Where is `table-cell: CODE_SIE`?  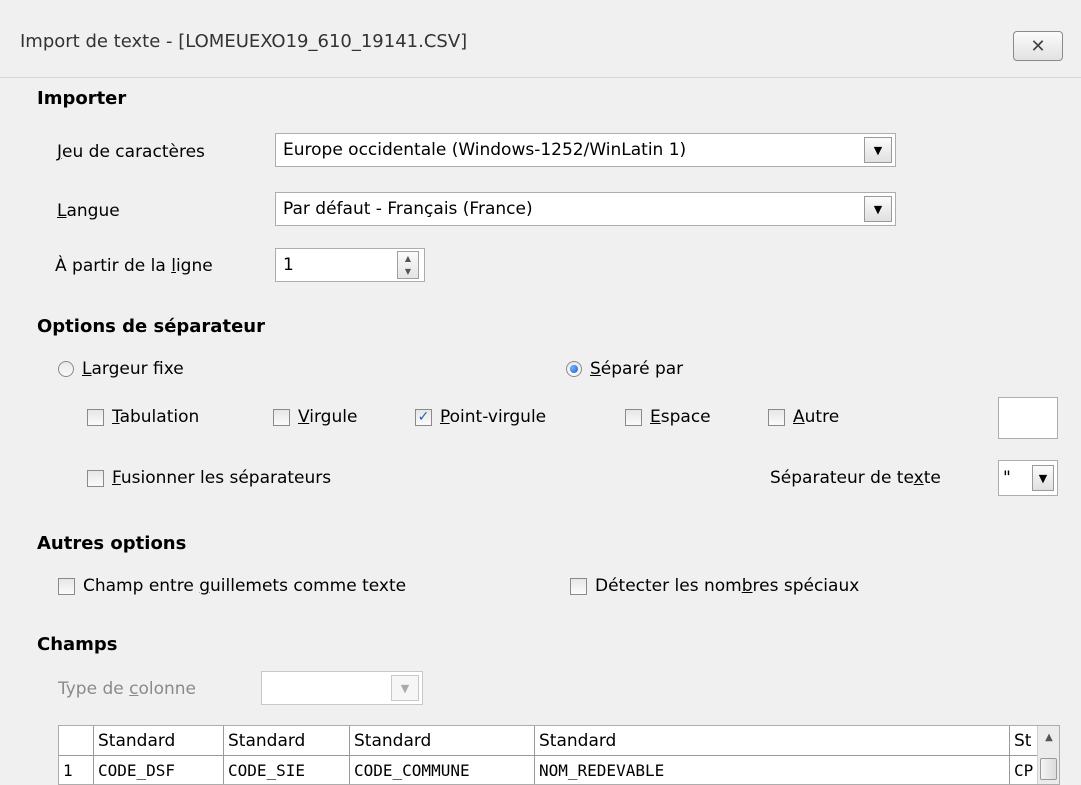 table-cell: CODE_SIE is located at coordinates (287, 770).